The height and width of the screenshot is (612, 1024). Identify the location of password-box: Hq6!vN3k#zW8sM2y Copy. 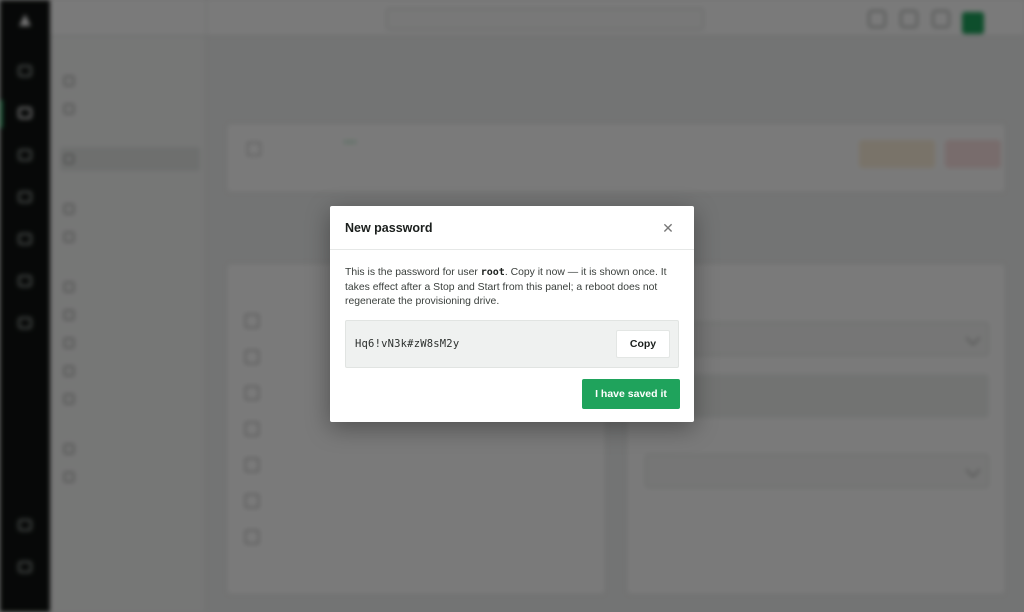
(512, 344).